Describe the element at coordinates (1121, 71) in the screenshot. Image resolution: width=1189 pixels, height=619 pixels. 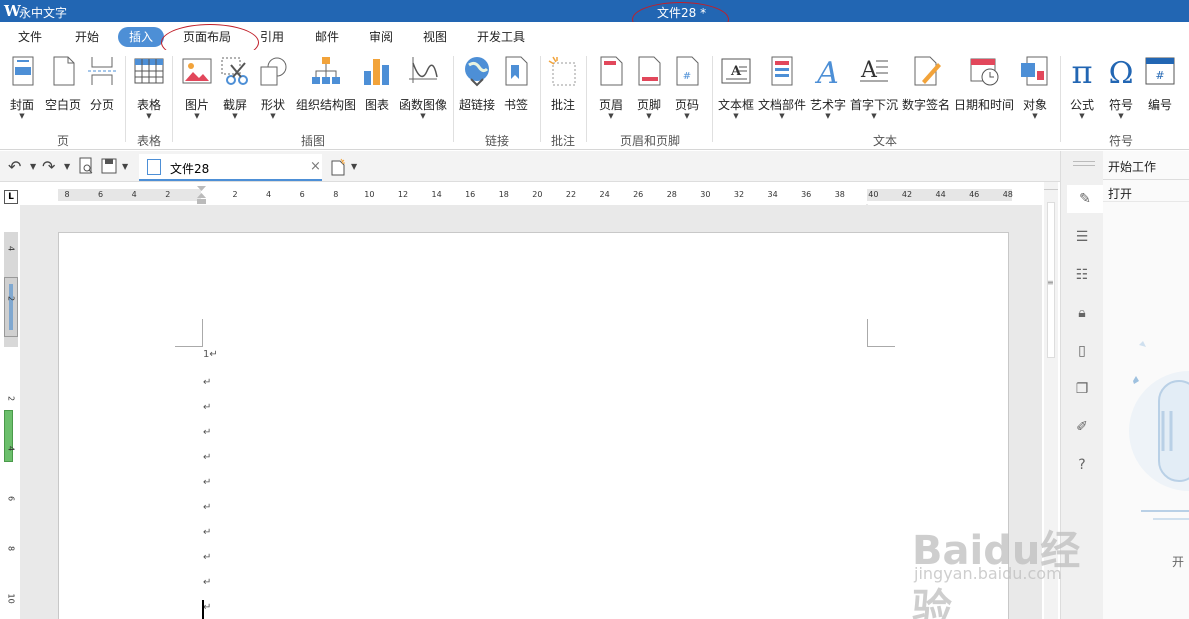
I see `omega-symbol-icon: Ω` at that location.